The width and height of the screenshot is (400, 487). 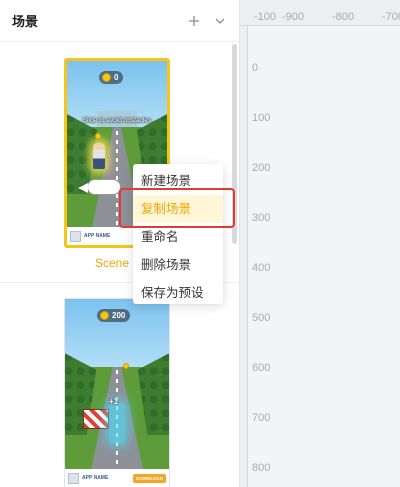 I want to click on game-preview: 200 +1, so click(x=117, y=384).